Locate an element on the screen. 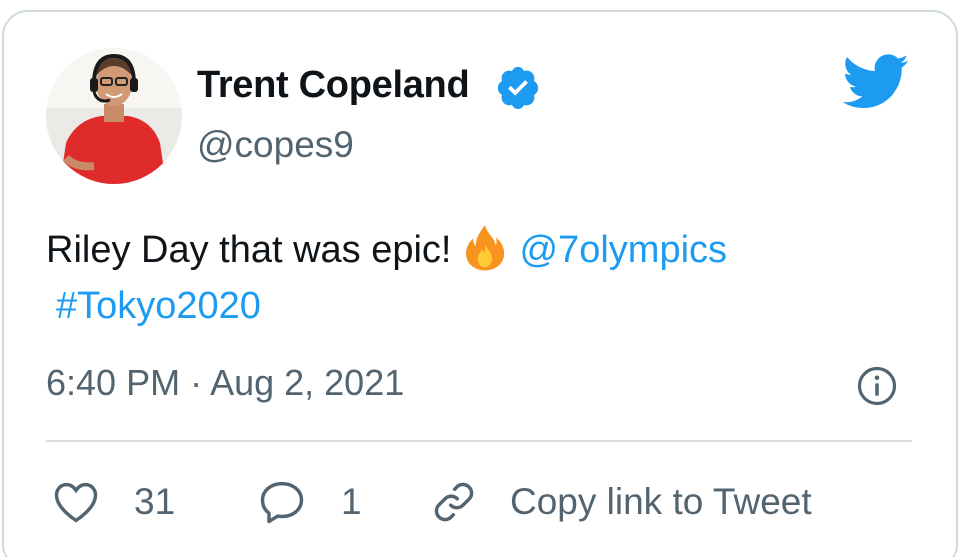  like-button: 31 is located at coordinates (112, 502).